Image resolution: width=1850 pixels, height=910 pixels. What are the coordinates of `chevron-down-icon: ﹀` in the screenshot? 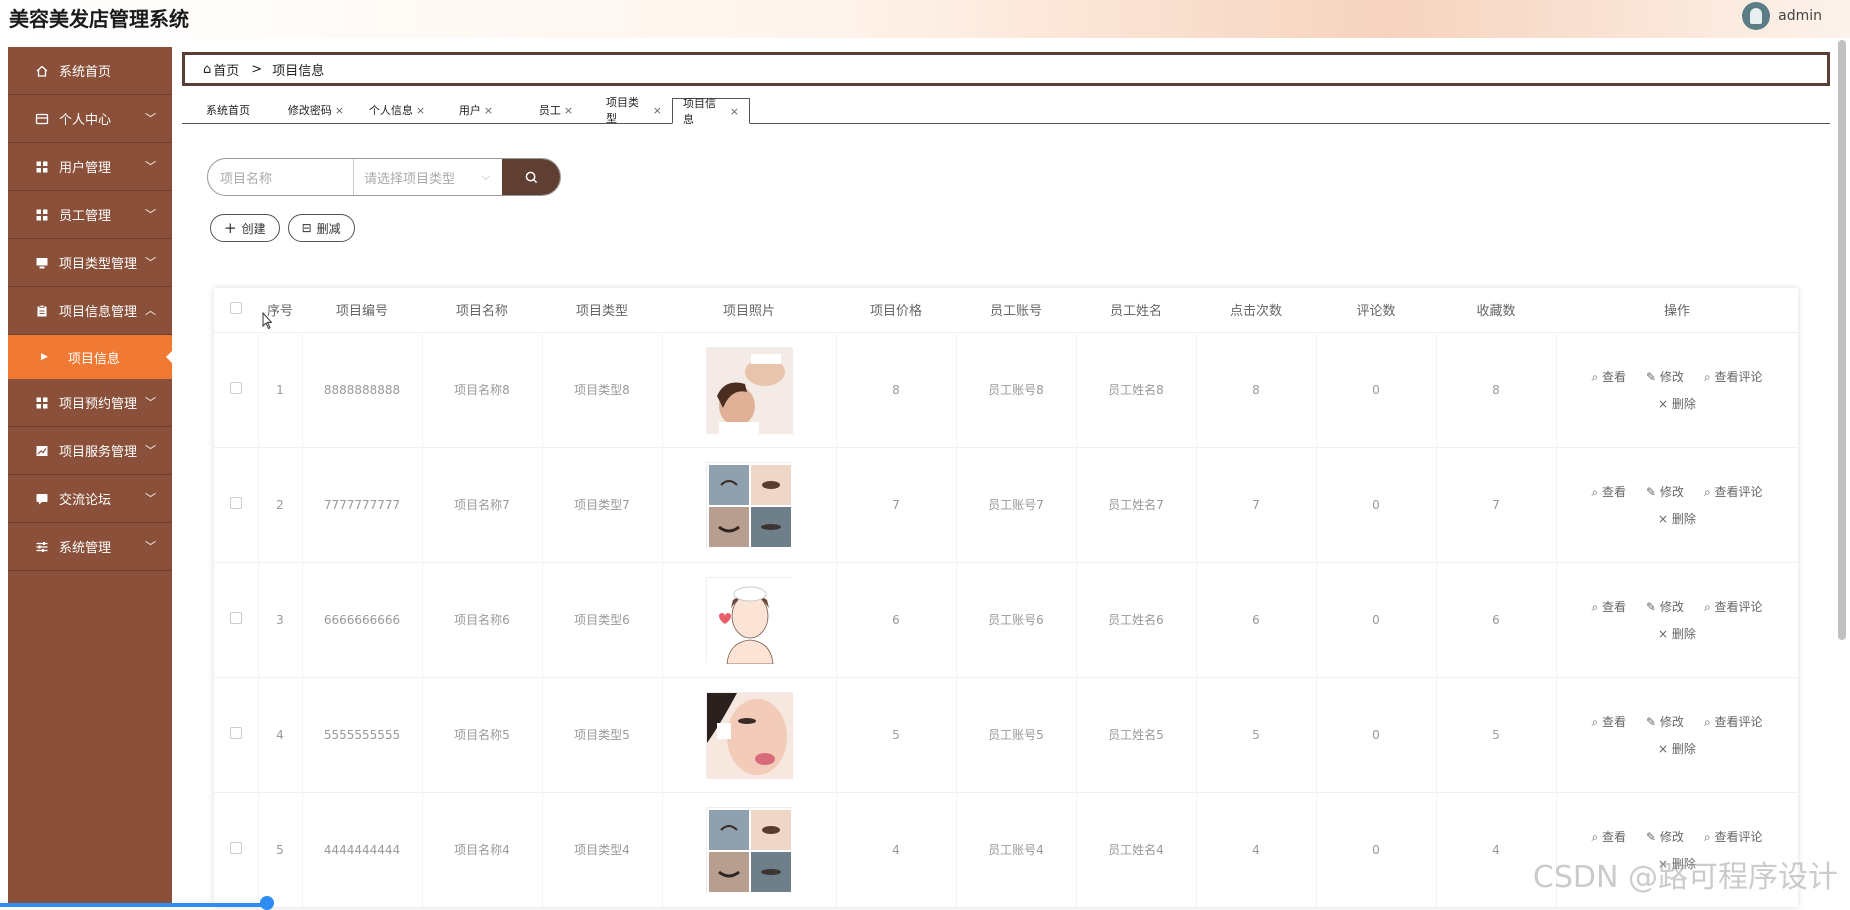 It's located at (150, 118).